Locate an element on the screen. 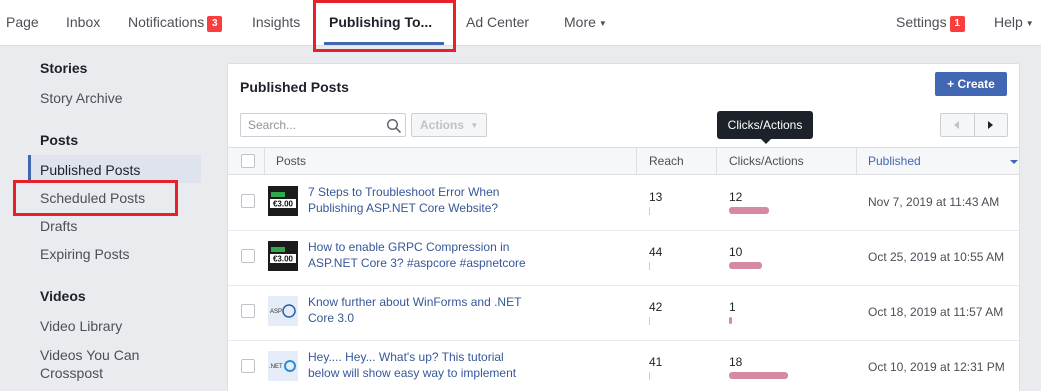 This screenshot has width=1041, height=391. scheduled-posts-highlight is located at coordinates (95, 198).